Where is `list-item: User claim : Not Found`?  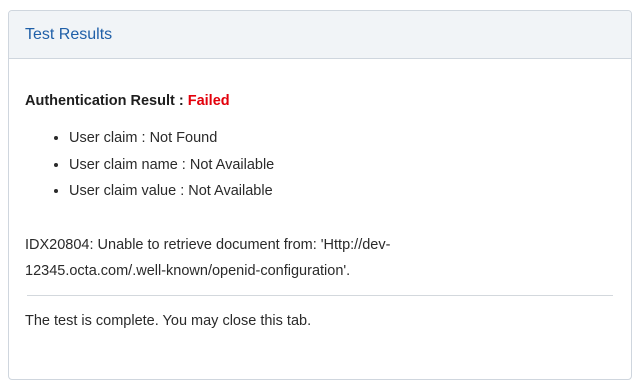 list-item: User claim : Not Found is located at coordinates (342, 138).